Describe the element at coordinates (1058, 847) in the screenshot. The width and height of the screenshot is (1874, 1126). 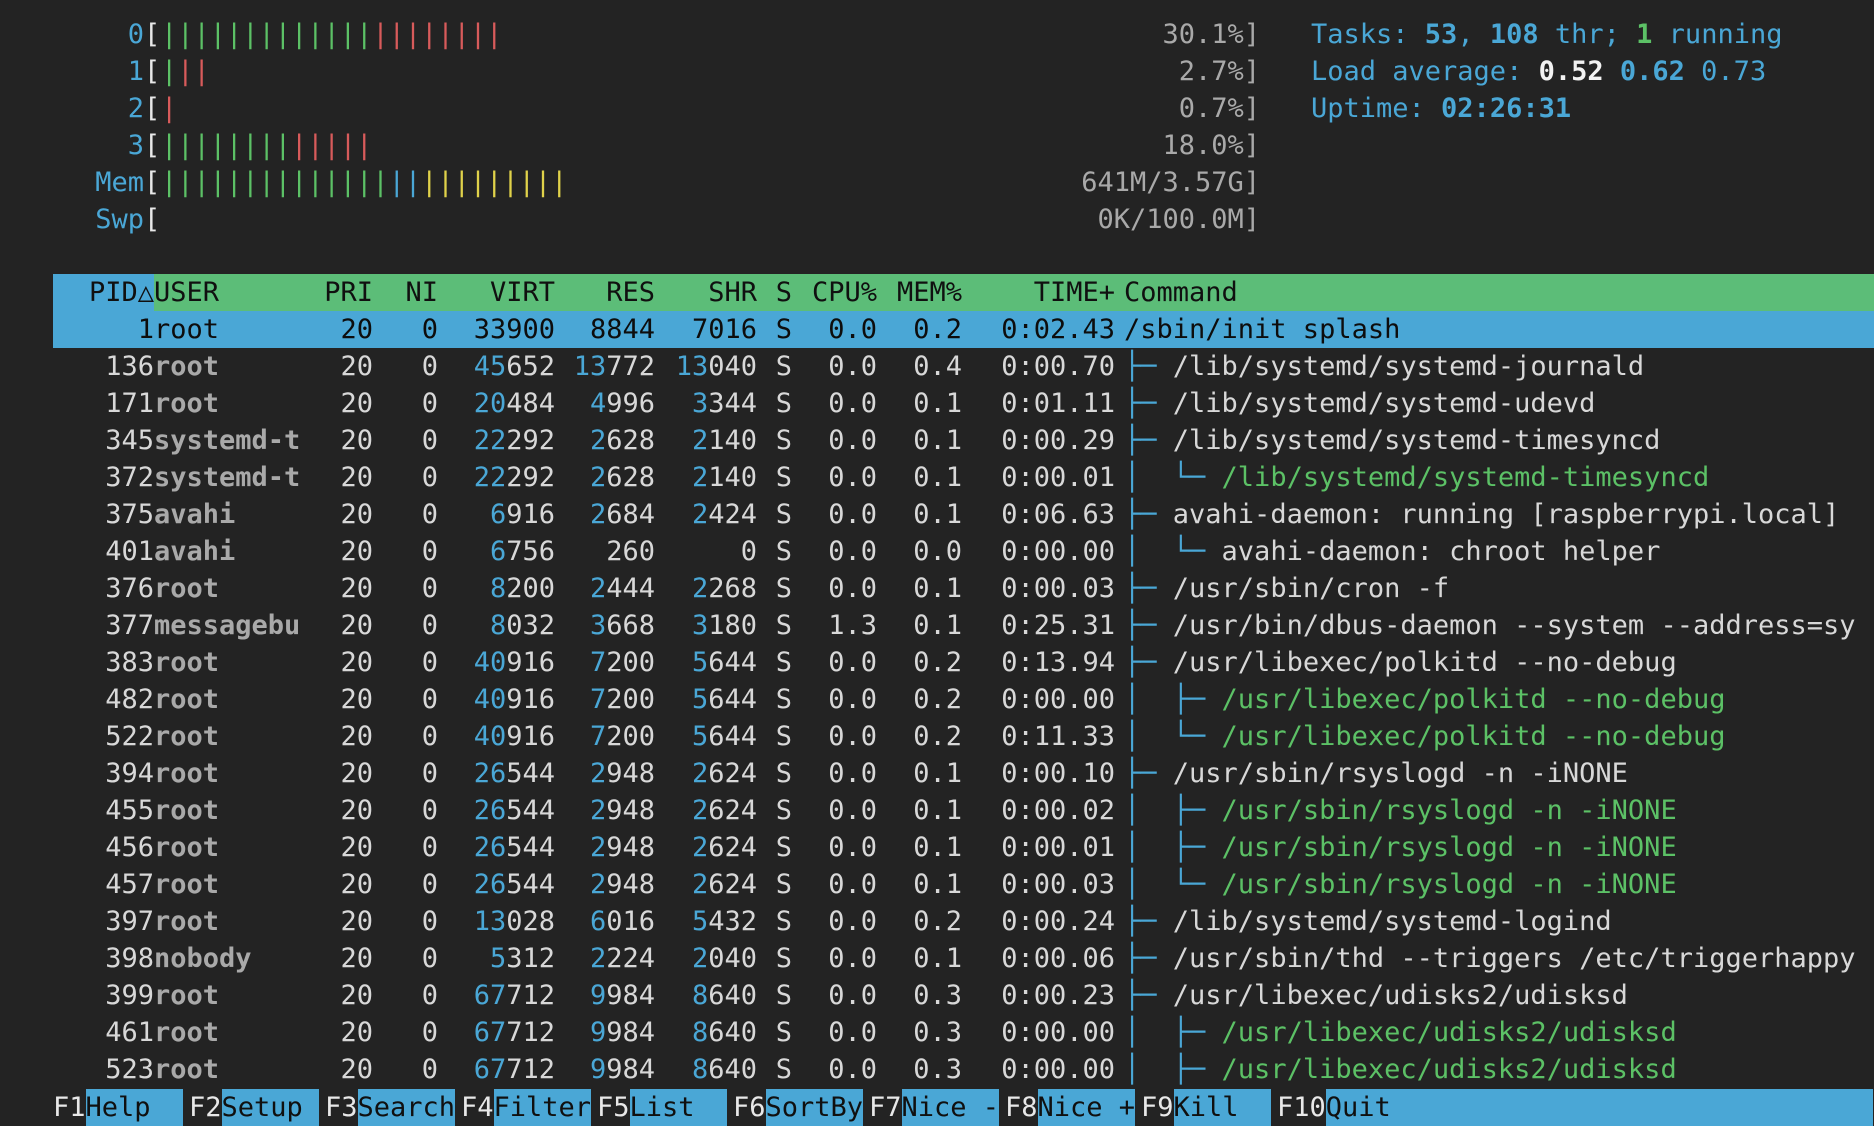
I see `cell-time: 0:00.01` at that location.